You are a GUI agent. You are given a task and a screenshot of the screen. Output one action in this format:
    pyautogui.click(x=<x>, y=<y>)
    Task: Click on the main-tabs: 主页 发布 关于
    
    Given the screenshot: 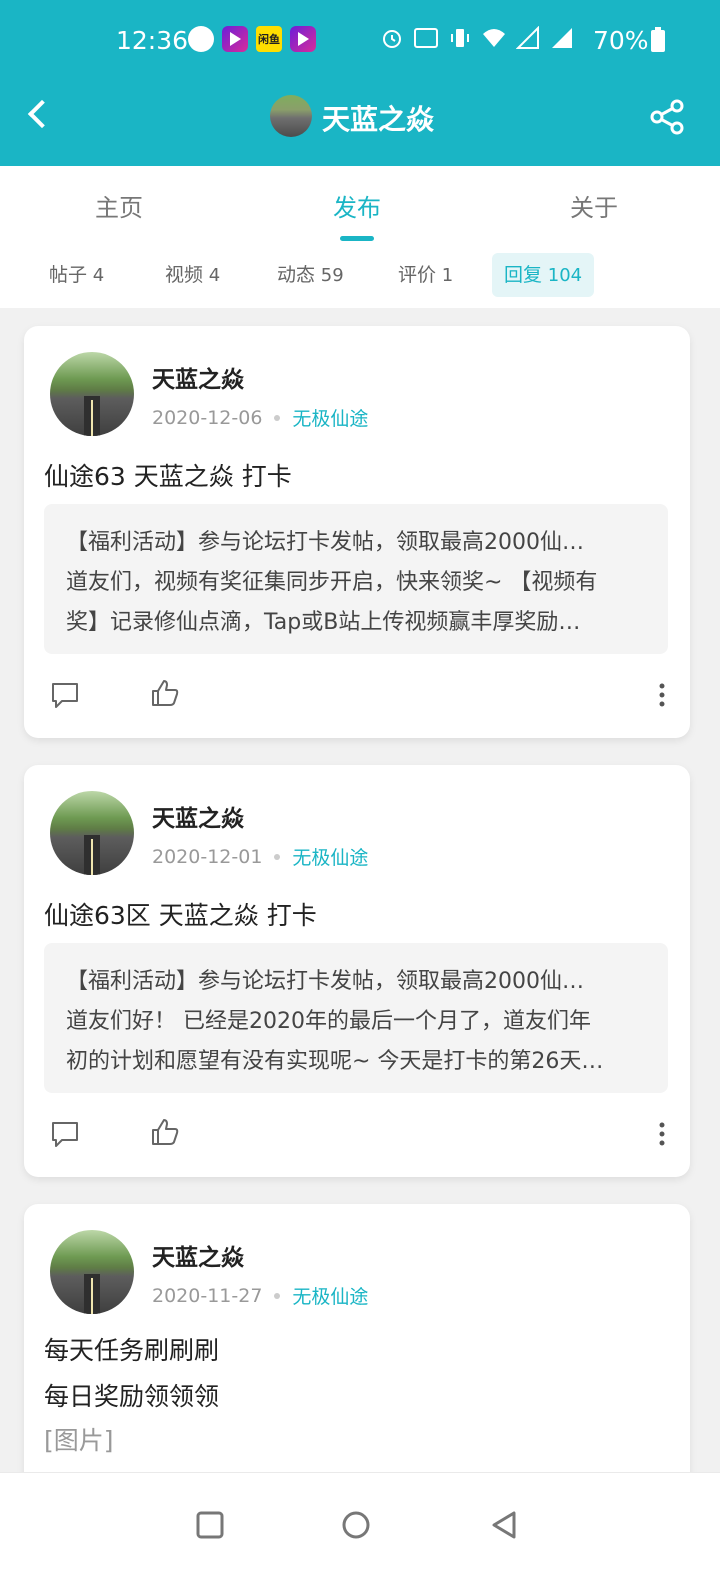 What is the action you would take?
    pyautogui.click(x=360, y=204)
    